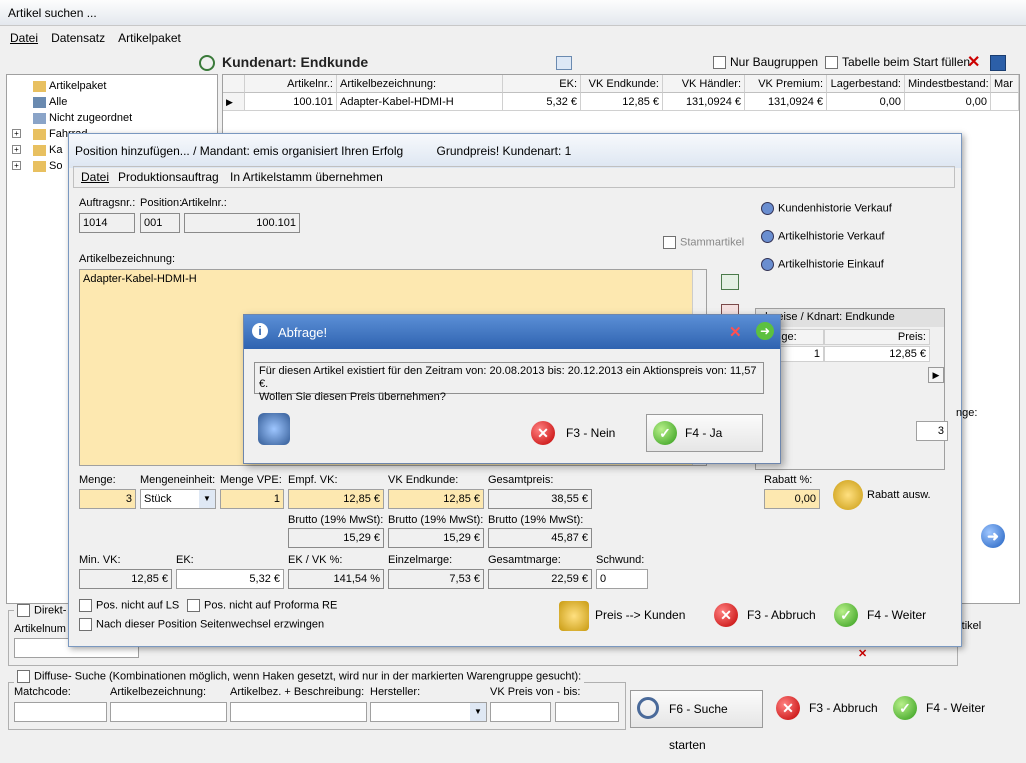  What do you see at coordinates (295, 62) in the screenshot?
I see `kundenart-label: Kundenart: Endkunde` at bounding box center [295, 62].